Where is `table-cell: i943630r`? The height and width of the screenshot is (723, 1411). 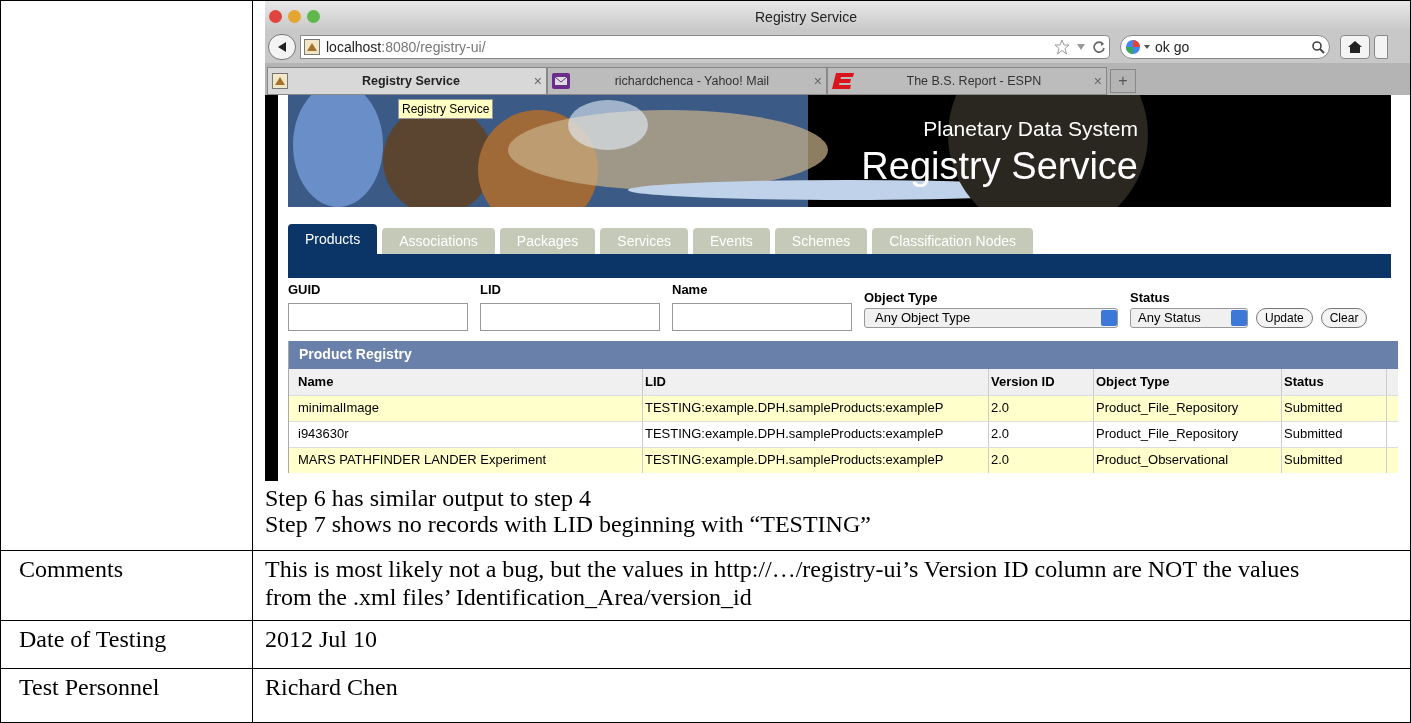
table-cell: i943630r is located at coordinates (469, 434).